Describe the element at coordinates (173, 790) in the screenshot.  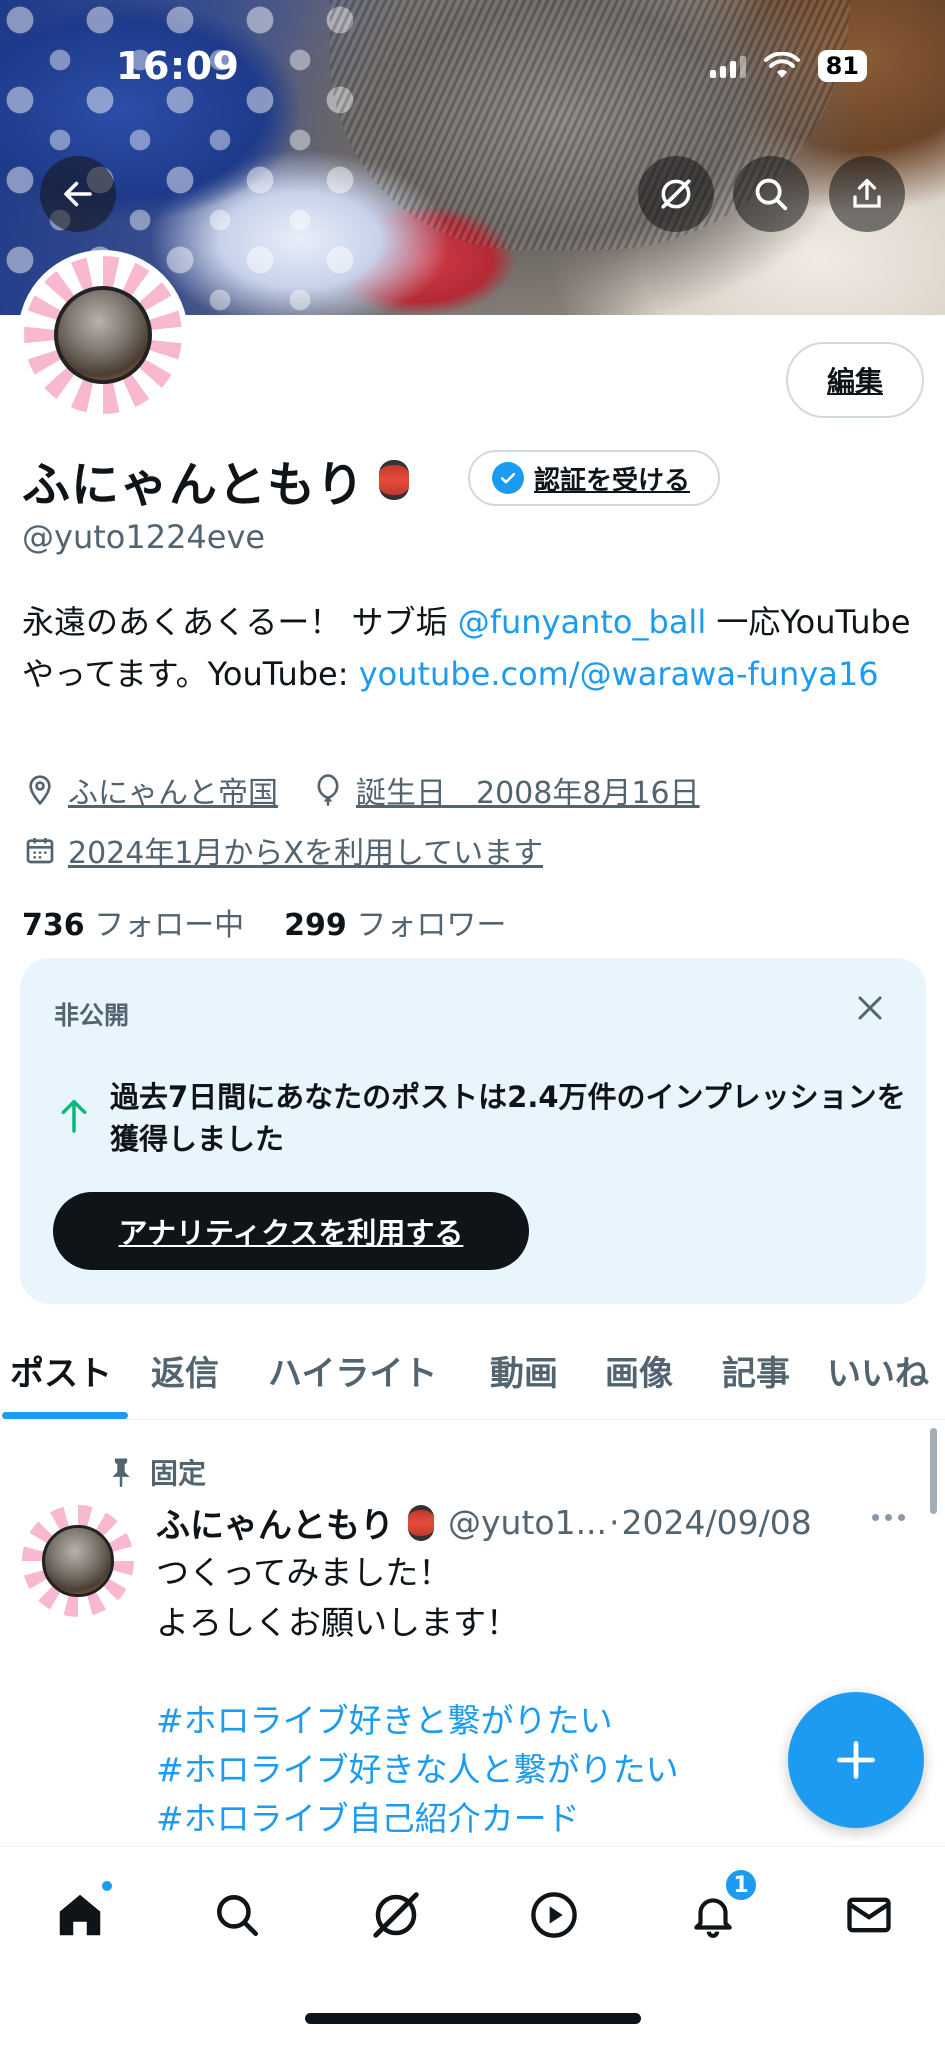
I see `profile-location: ふにゃんと帝国` at that location.